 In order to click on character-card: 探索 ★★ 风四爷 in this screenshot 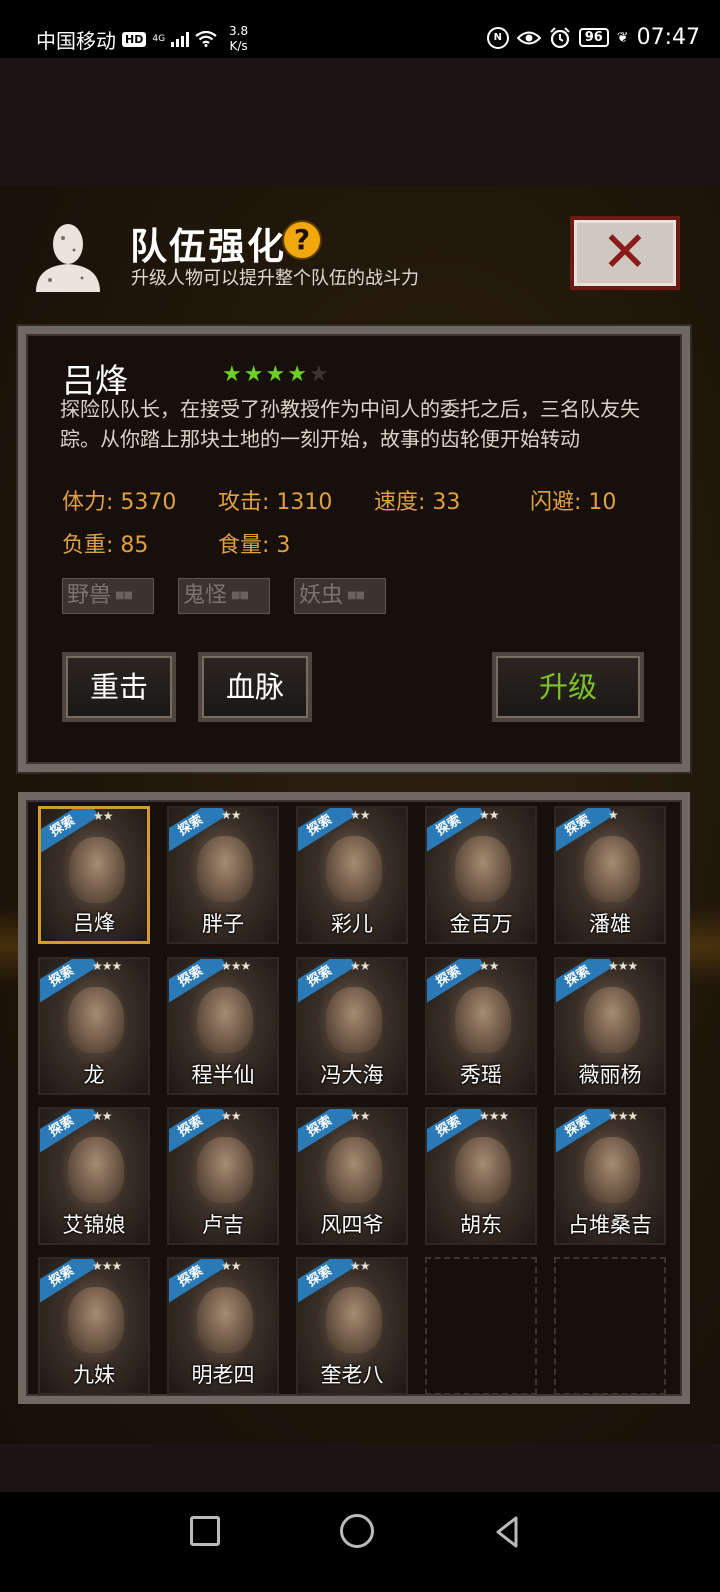, I will do `click(352, 1176)`.